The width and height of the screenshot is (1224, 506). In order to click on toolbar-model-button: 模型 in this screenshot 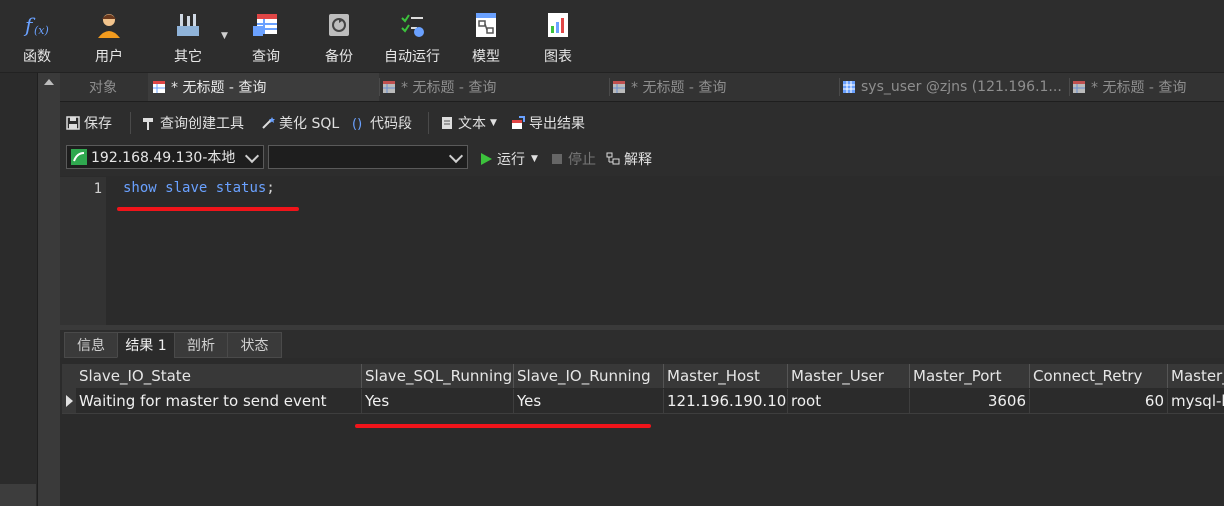, I will do `click(486, 36)`.